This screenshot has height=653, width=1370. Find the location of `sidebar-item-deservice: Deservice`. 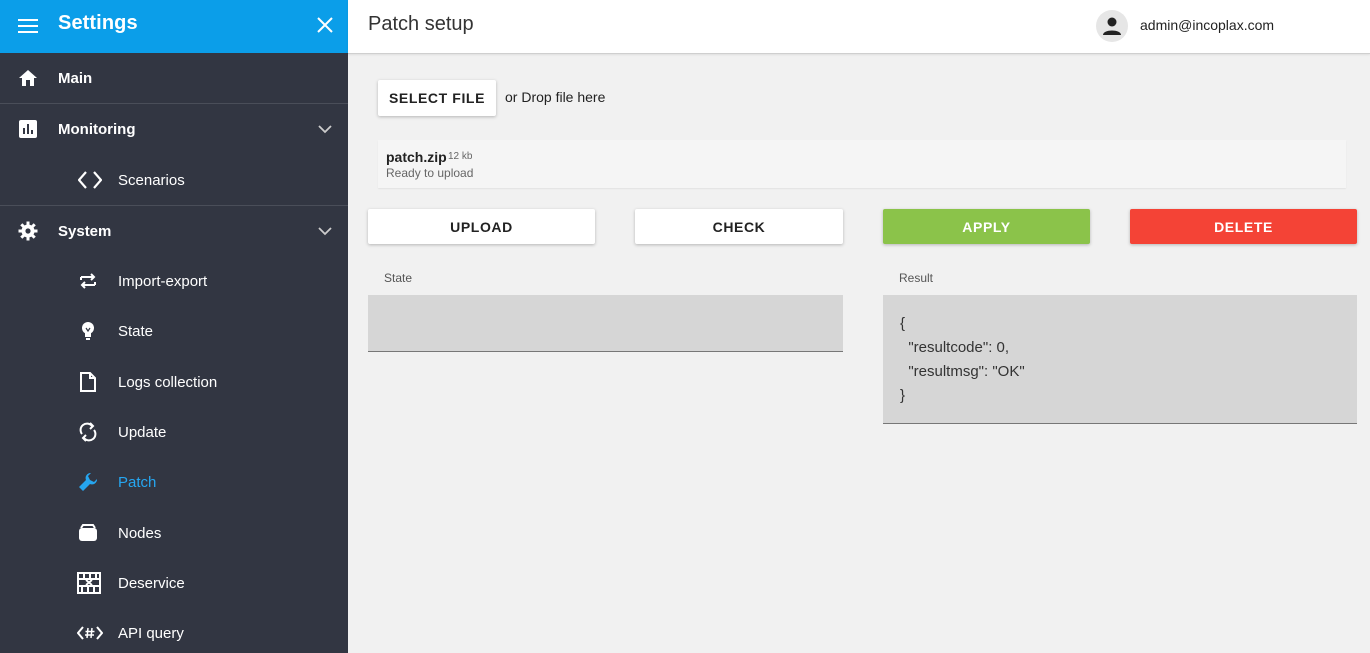

sidebar-item-deservice: Deservice is located at coordinates (174, 583).